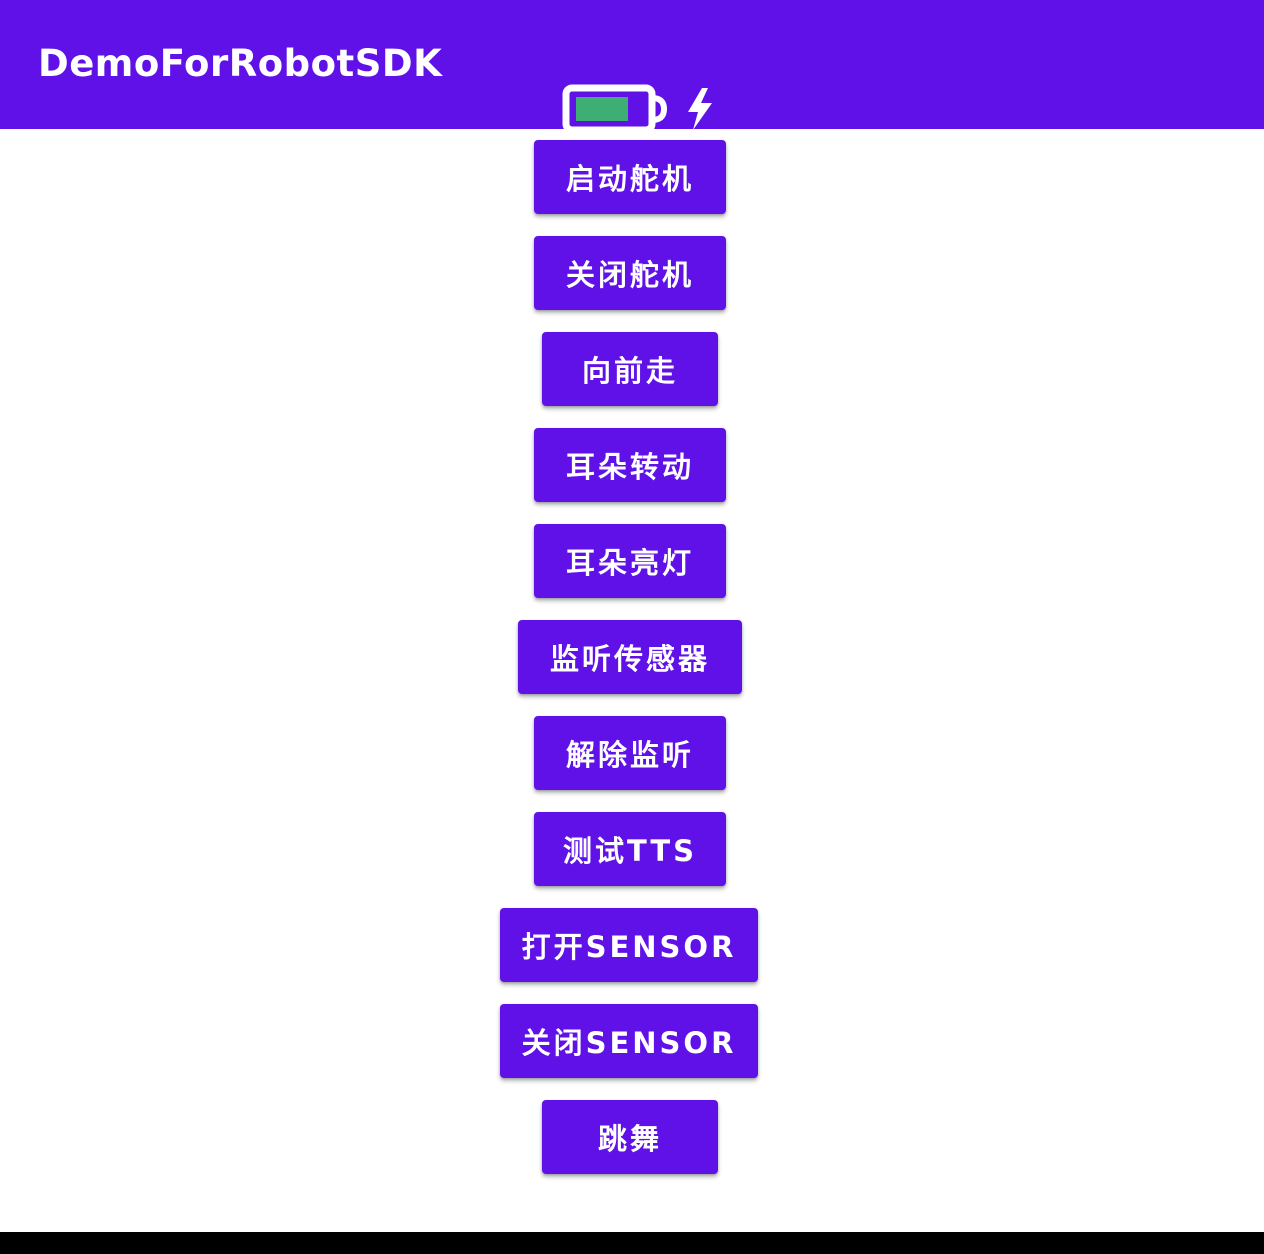 The height and width of the screenshot is (1254, 1264). Describe the element at coordinates (630, 849) in the screenshot. I see `test-tts-button: 测试TTS` at that location.